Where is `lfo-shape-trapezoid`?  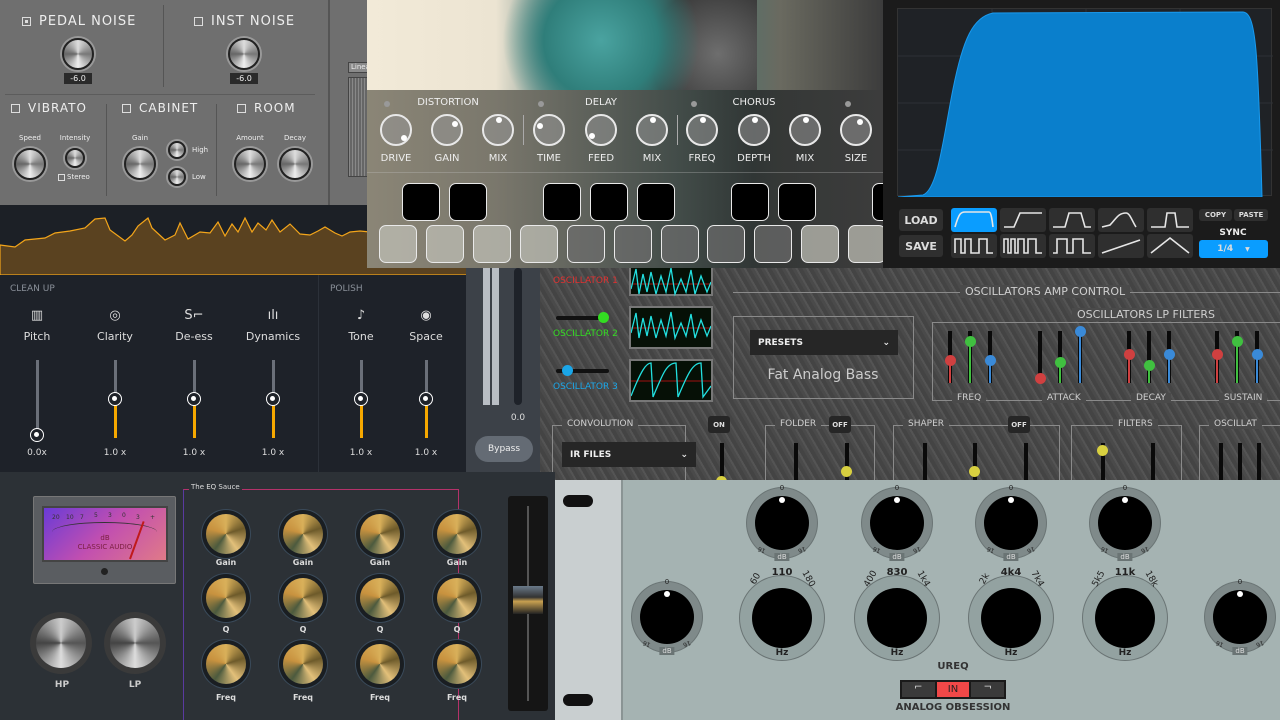 lfo-shape-trapezoid is located at coordinates (1072, 220).